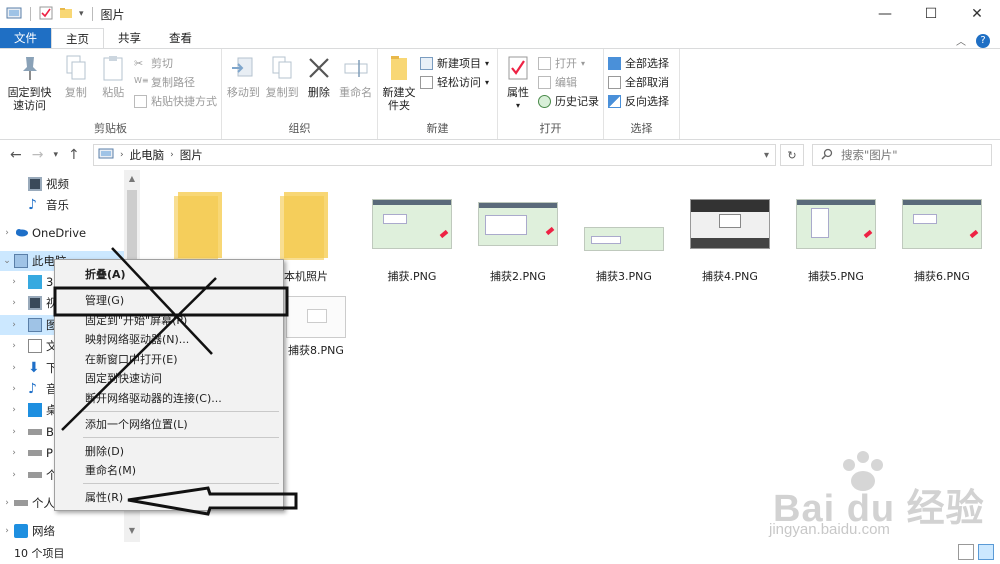 This screenshot has width=1000, height=564. What do you see at coordinates (129, 38) in the screenshot?
I see `tab-share: 共享` at bounding box center [129, 38].